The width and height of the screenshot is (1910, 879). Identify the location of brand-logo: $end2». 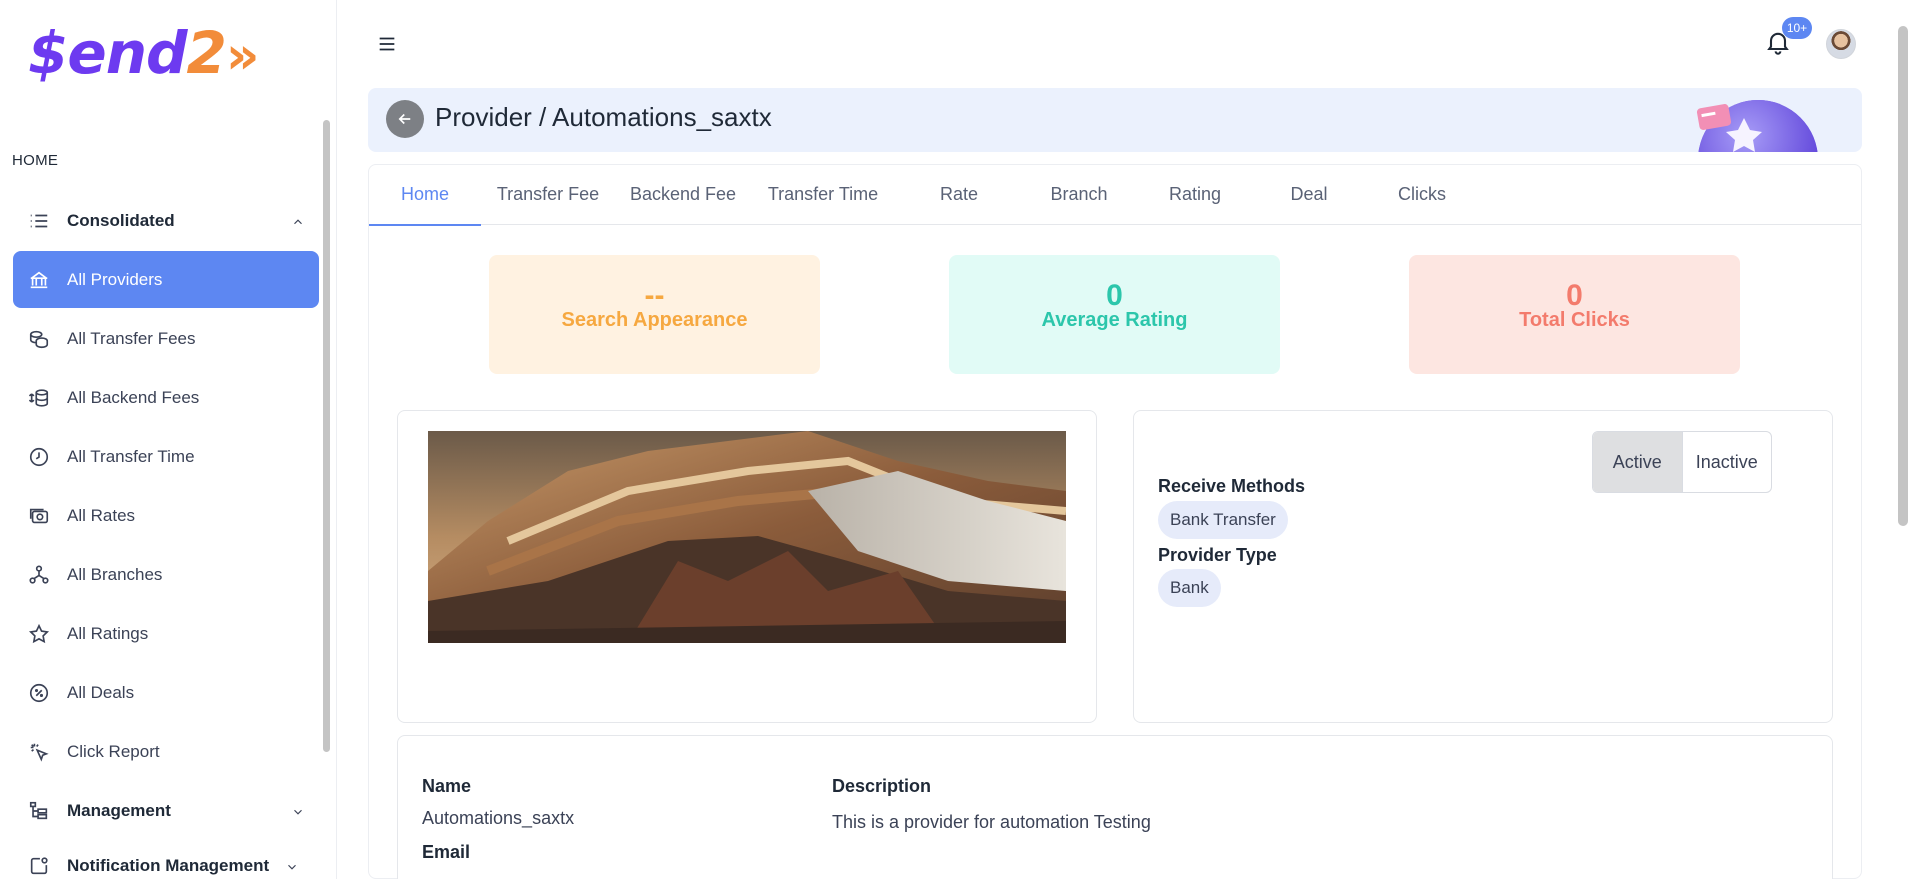
(144, 53).